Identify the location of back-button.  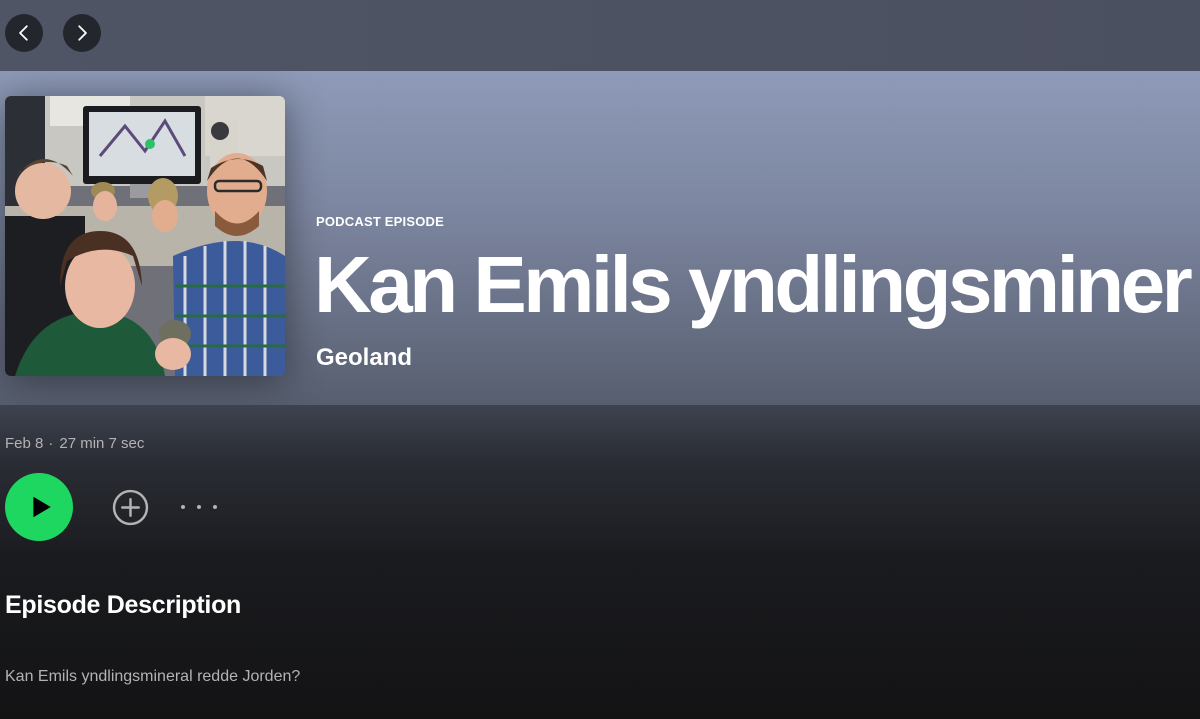
(24, 33).